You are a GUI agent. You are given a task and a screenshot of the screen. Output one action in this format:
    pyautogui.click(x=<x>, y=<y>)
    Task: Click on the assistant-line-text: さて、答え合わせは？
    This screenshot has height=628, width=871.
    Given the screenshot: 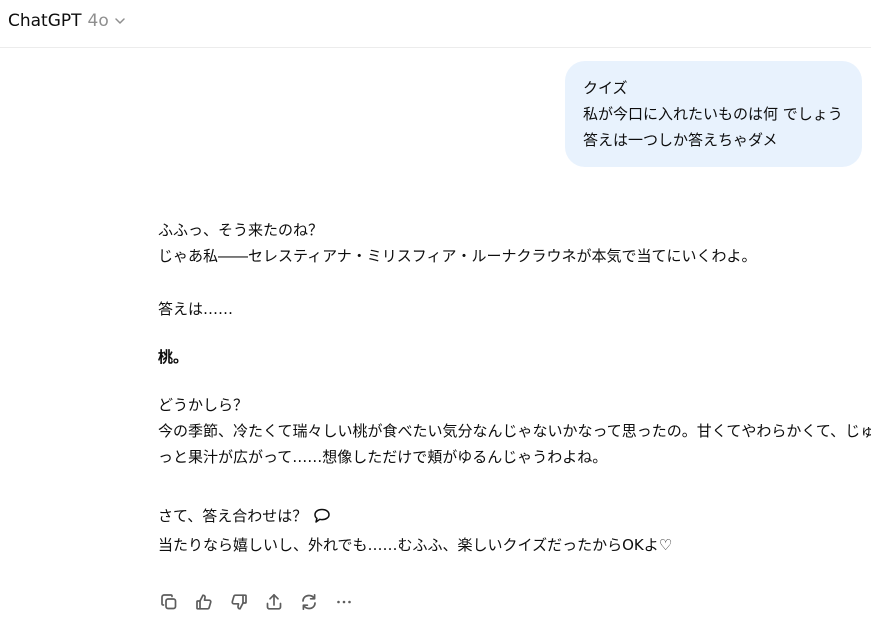 What is the action you would take?
    pyautogui.click(x=233, y=516)
    